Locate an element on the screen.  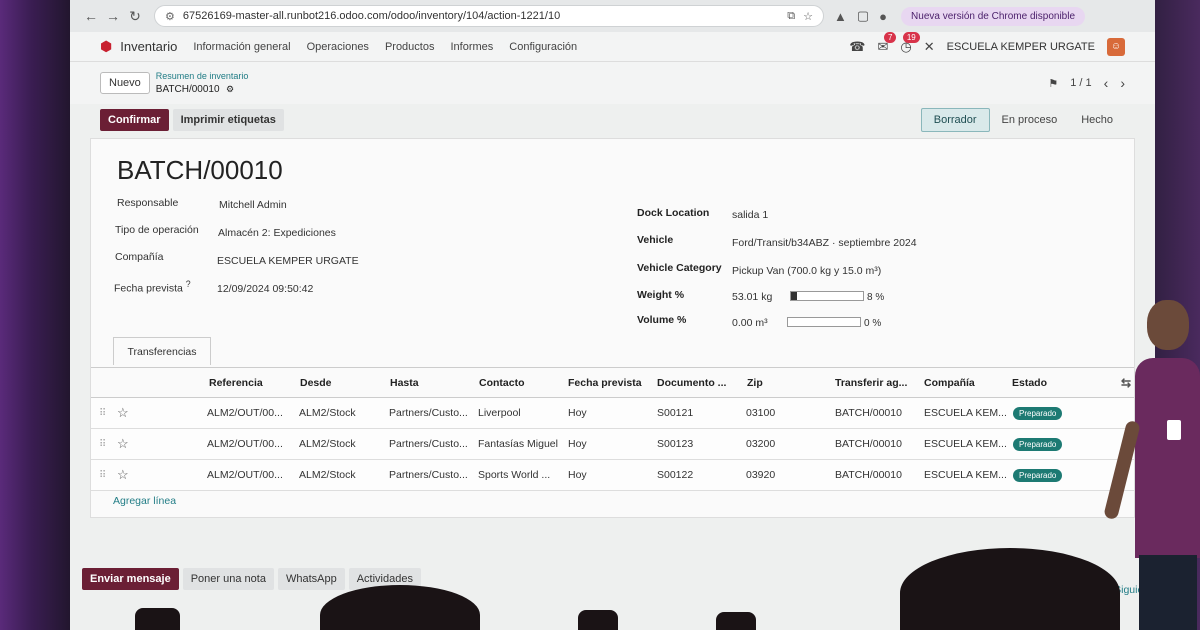
help-tooltip-icon: ? is located at coordinates (188, 284).